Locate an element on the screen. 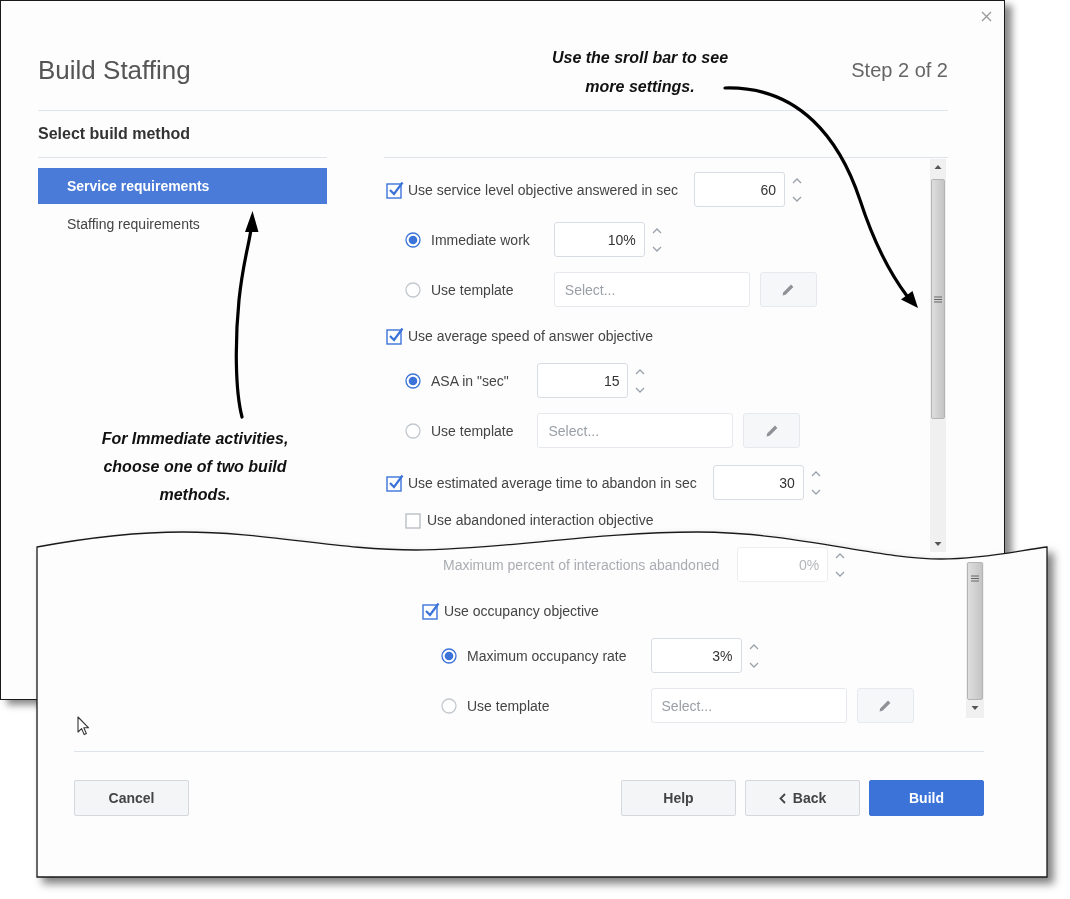 Image resolution: width=1070 pixels, height=899 pixels. close-icon is located at coordinates (986, 16).